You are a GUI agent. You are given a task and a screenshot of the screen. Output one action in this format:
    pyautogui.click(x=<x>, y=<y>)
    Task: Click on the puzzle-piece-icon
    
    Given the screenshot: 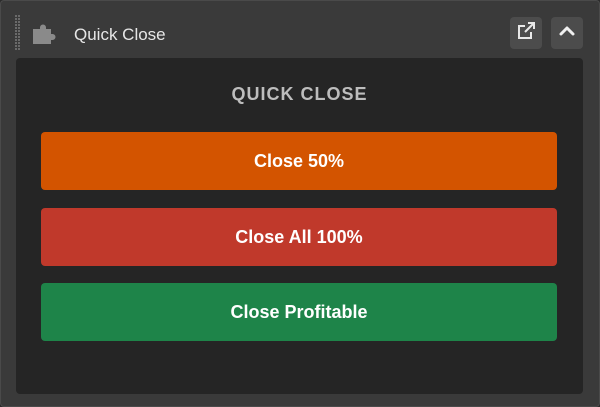 What is the action you would take?
    pyautogui.click(x=45, y=34)
    